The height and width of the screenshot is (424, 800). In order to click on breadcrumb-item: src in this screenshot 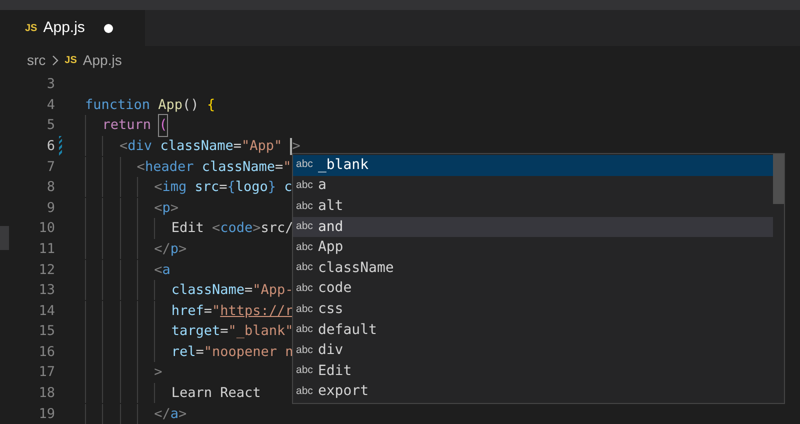, I will do `click(36, 60)`.